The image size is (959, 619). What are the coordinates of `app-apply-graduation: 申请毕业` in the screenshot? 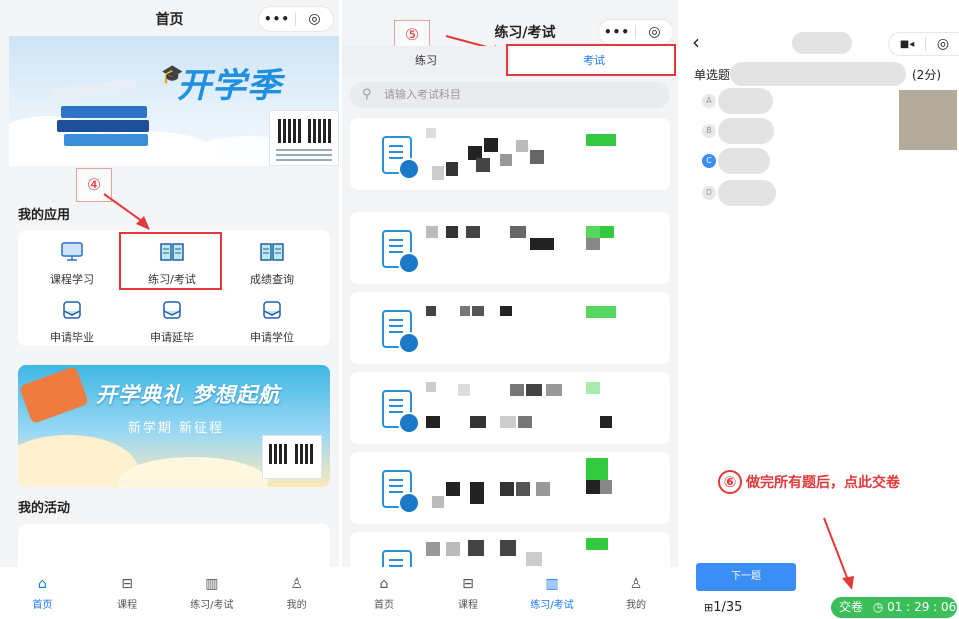 It's located at (72, 322).